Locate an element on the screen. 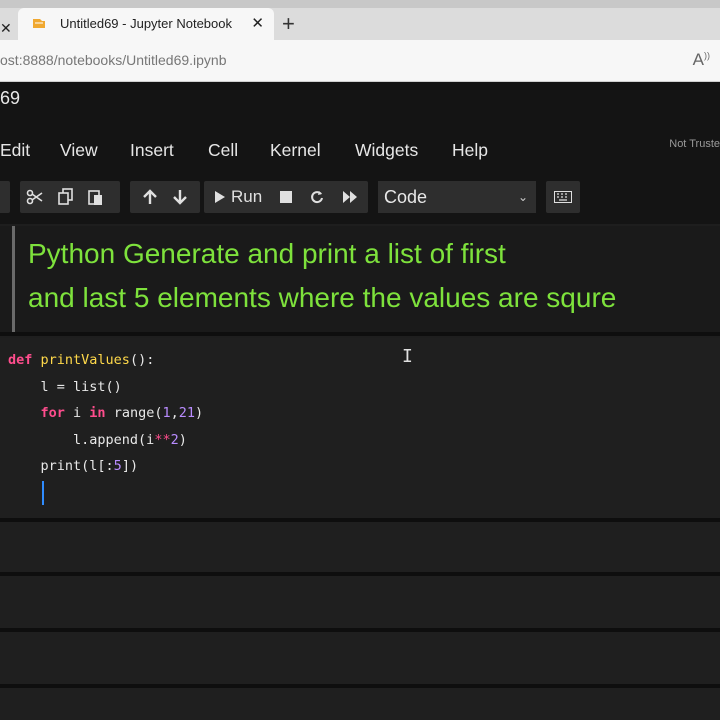  cell-selection-bar is located at coordinates (13, 279).